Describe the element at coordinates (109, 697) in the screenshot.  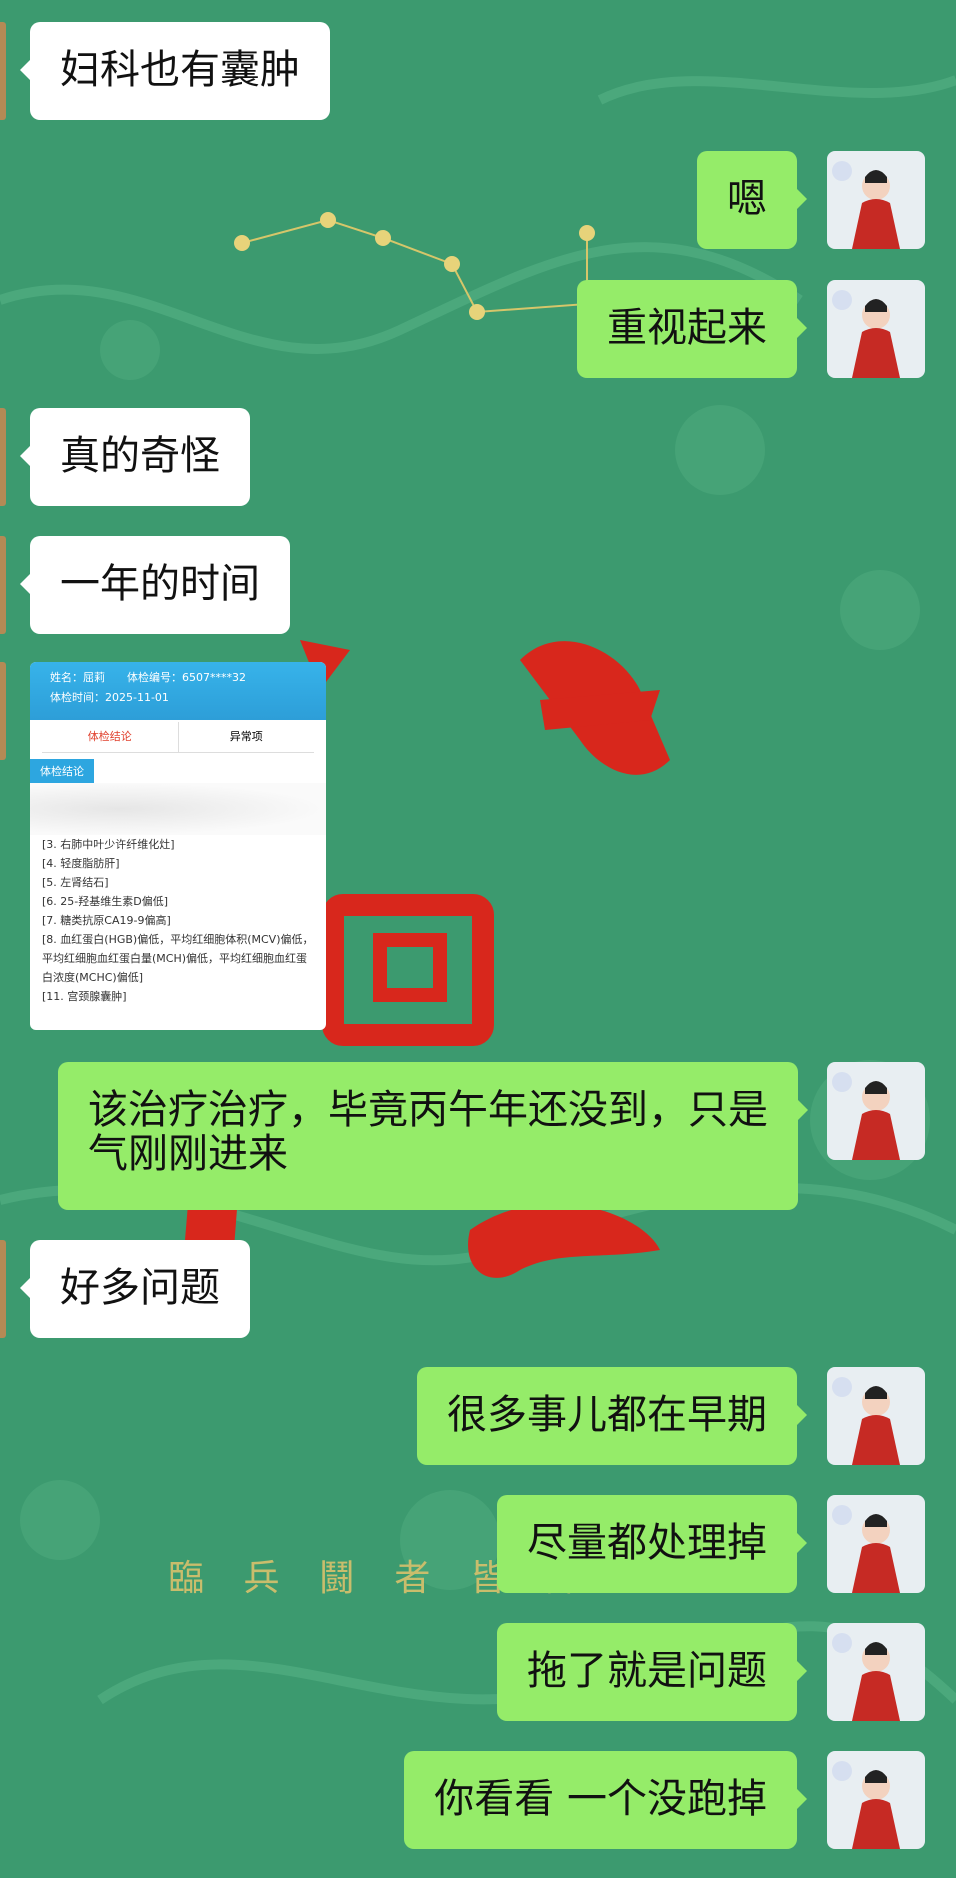
I see `report-time-line: 体检时间：2025-11-01` at that location.